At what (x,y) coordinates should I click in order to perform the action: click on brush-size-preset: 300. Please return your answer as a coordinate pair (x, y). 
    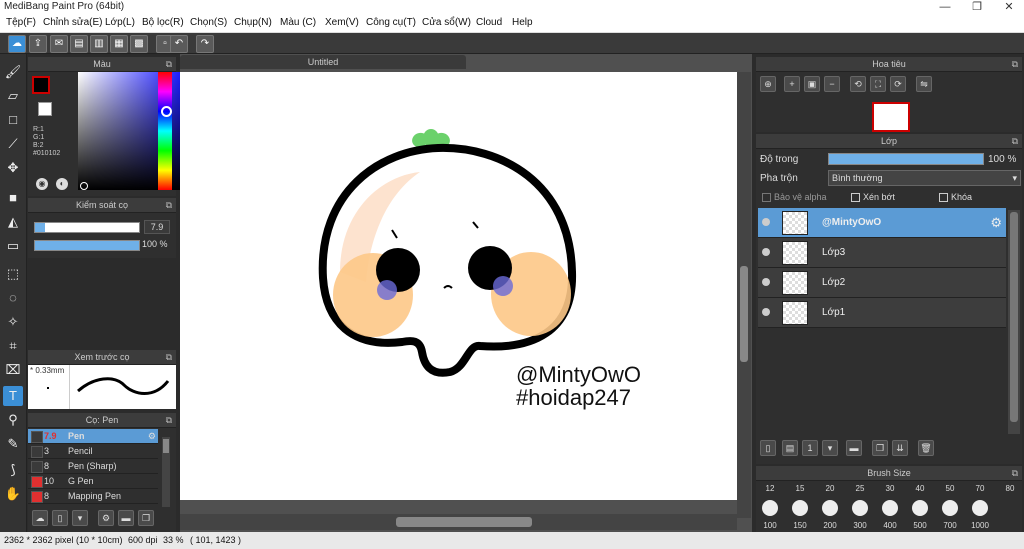
    Looking at the image, I should click on (860, 525).